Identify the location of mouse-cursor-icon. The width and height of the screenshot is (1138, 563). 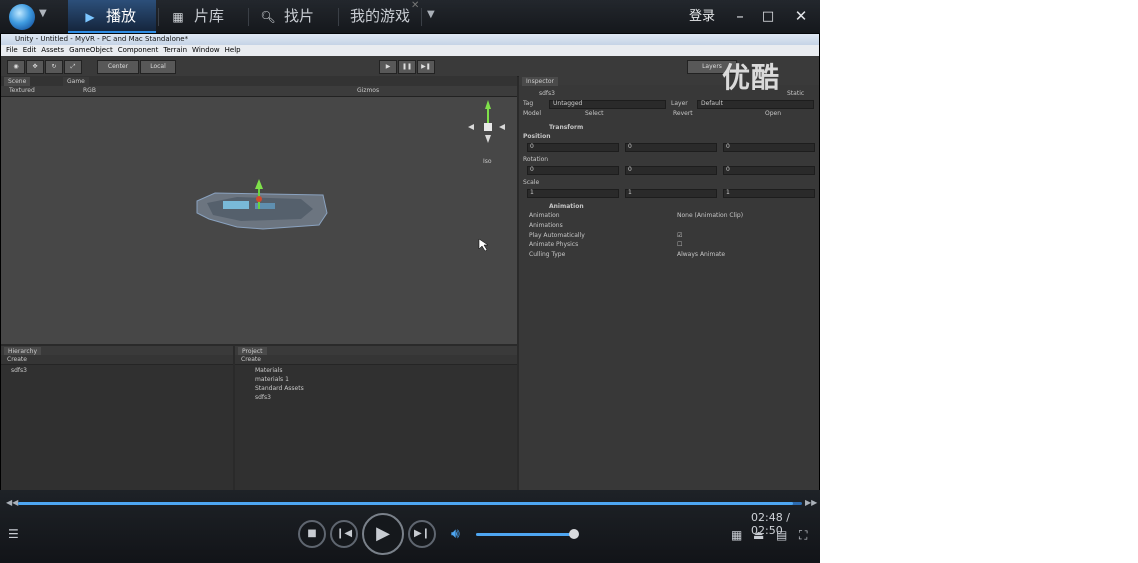
(483, 245).